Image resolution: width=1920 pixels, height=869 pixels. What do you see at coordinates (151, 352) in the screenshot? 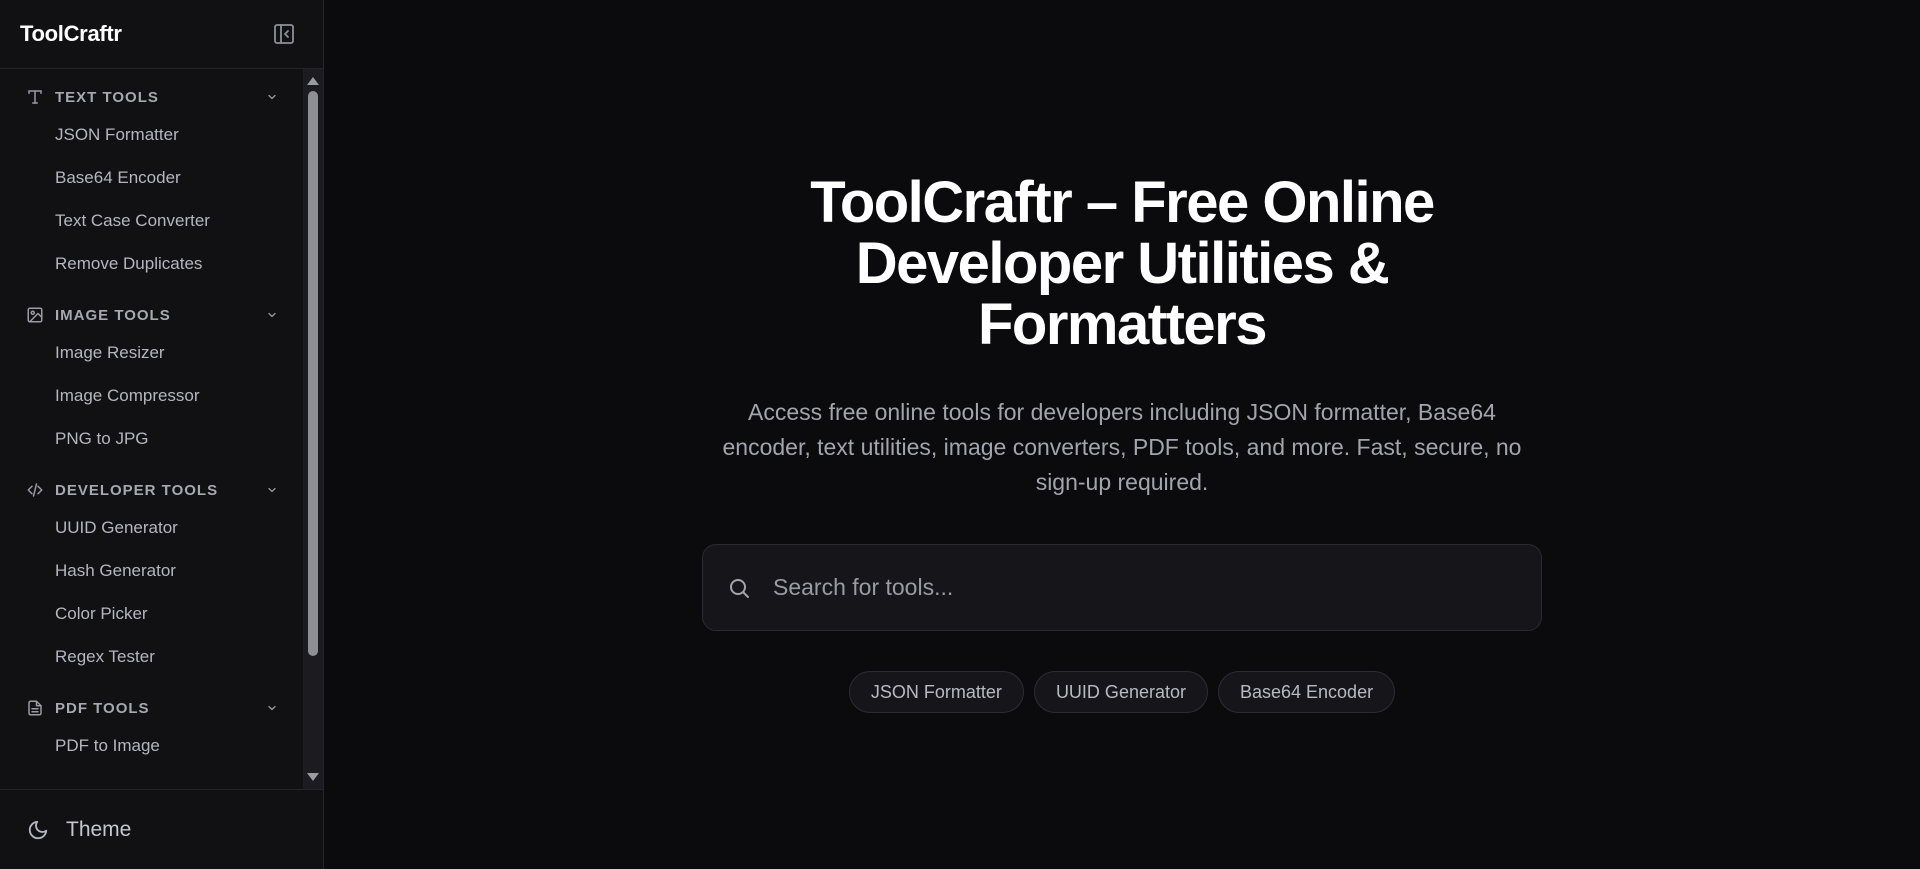
I see `sidebar-item-image-resizer: Image Resizer` at bounding box center [151, 352].